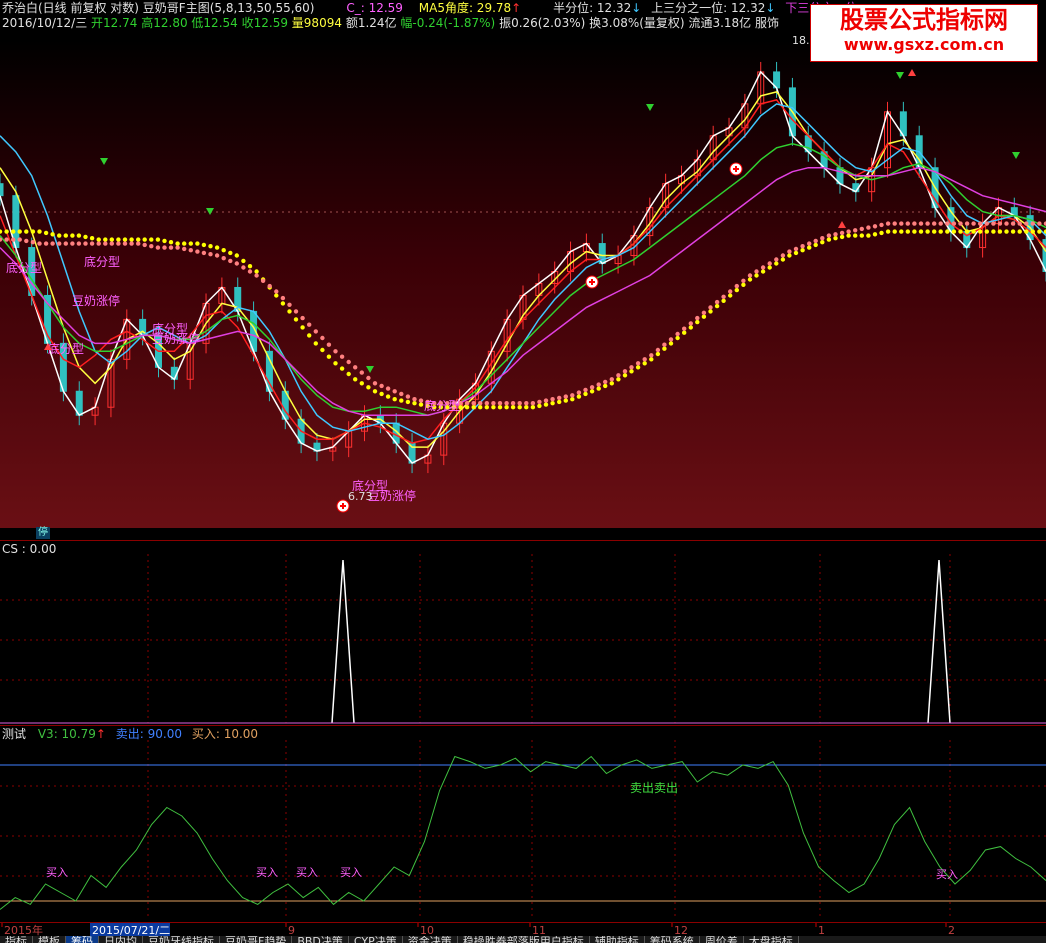 This screenshot has width=1046, height=943. Describe the element at coordinates (351, 872) in the screenshot. I see `buy-marker-label: 买入` at that location.